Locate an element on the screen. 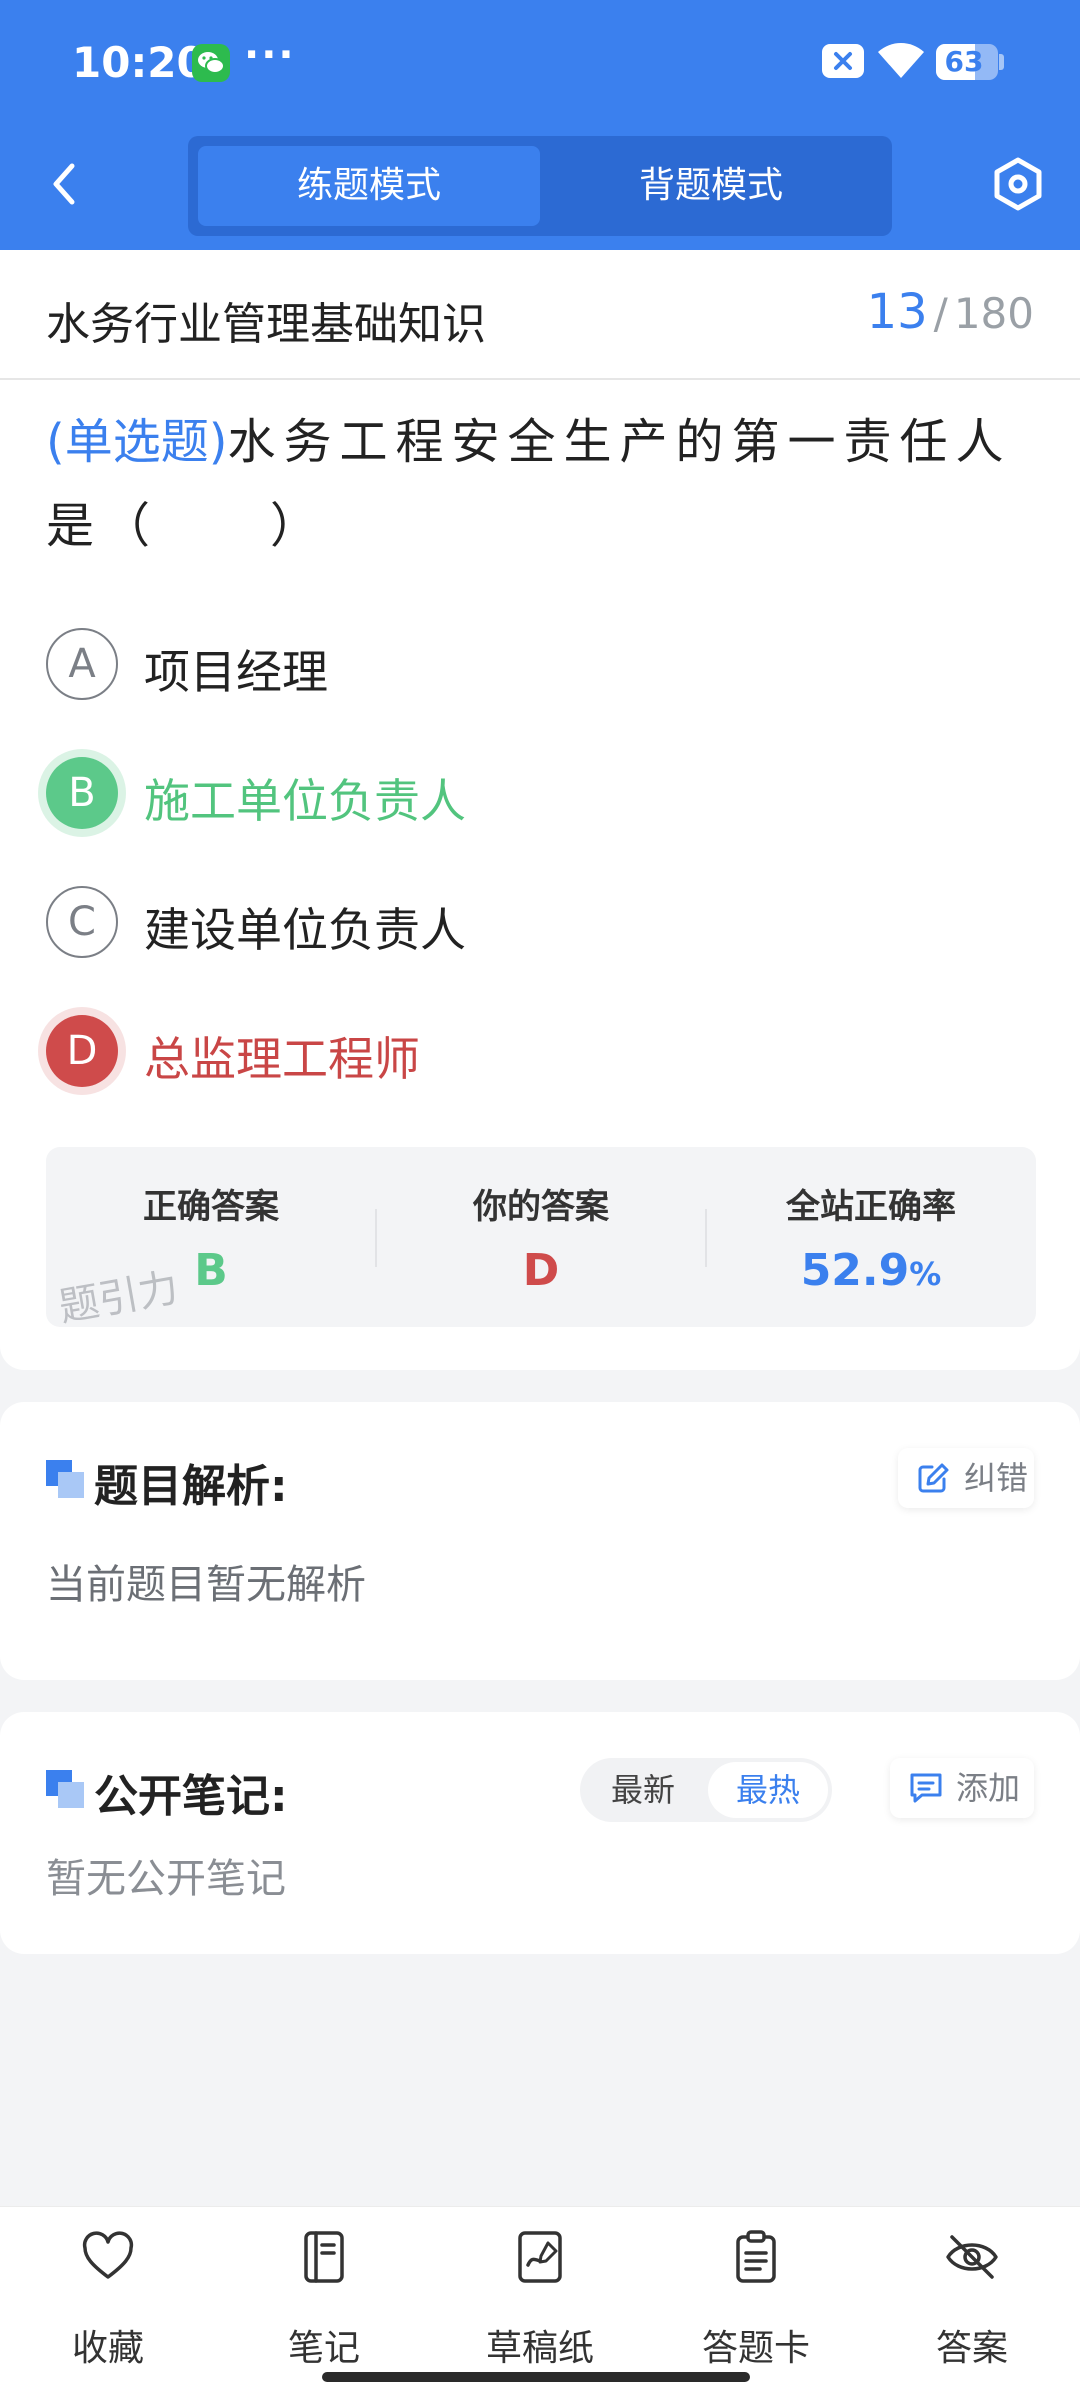 This screenshot has width=1080, height=2400. draft-icon is located at coordinates (540, 2257).